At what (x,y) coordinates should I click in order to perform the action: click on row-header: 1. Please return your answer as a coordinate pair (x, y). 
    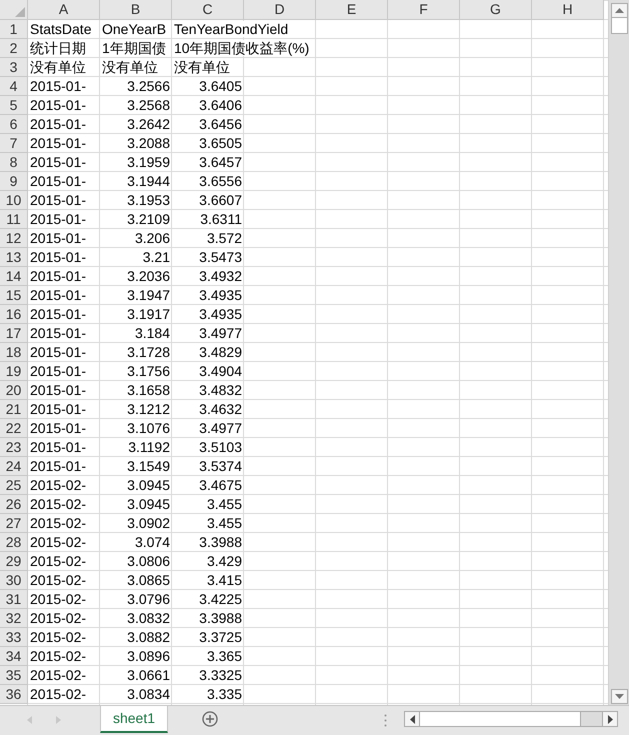
    Looking at the image, I should click on (14, 29).